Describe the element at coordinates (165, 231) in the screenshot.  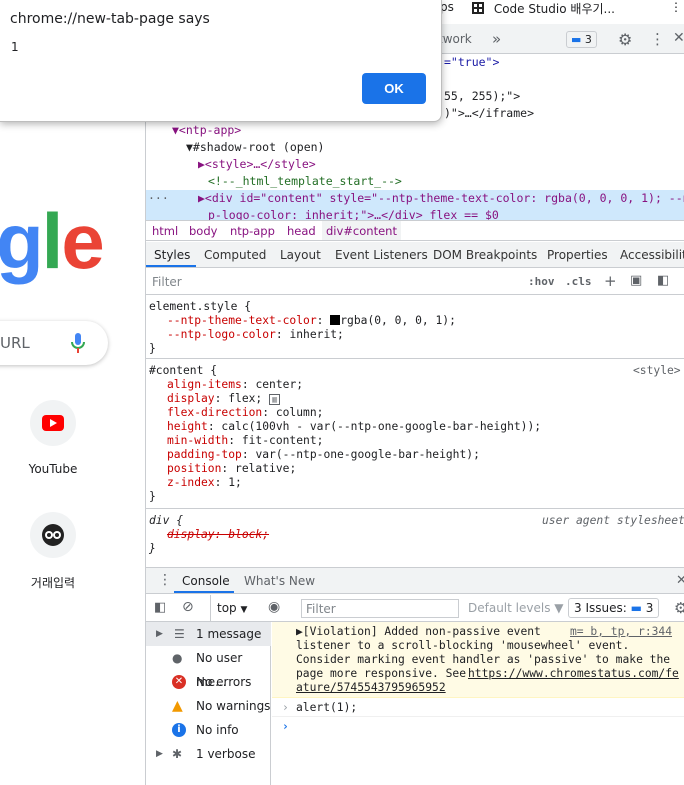
I see `crumb-html: html` at that location.